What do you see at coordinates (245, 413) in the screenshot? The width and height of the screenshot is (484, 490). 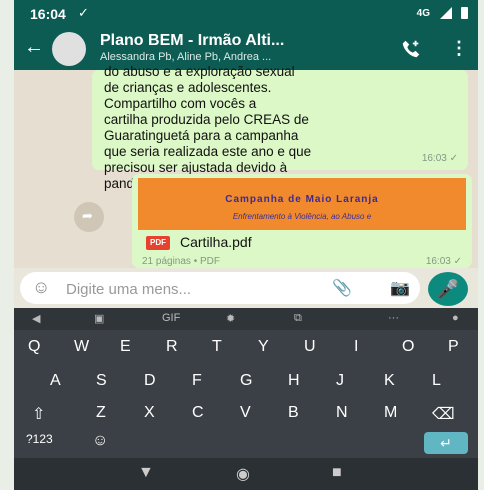 I see `key-v: V` at bounding box center [245, 413].